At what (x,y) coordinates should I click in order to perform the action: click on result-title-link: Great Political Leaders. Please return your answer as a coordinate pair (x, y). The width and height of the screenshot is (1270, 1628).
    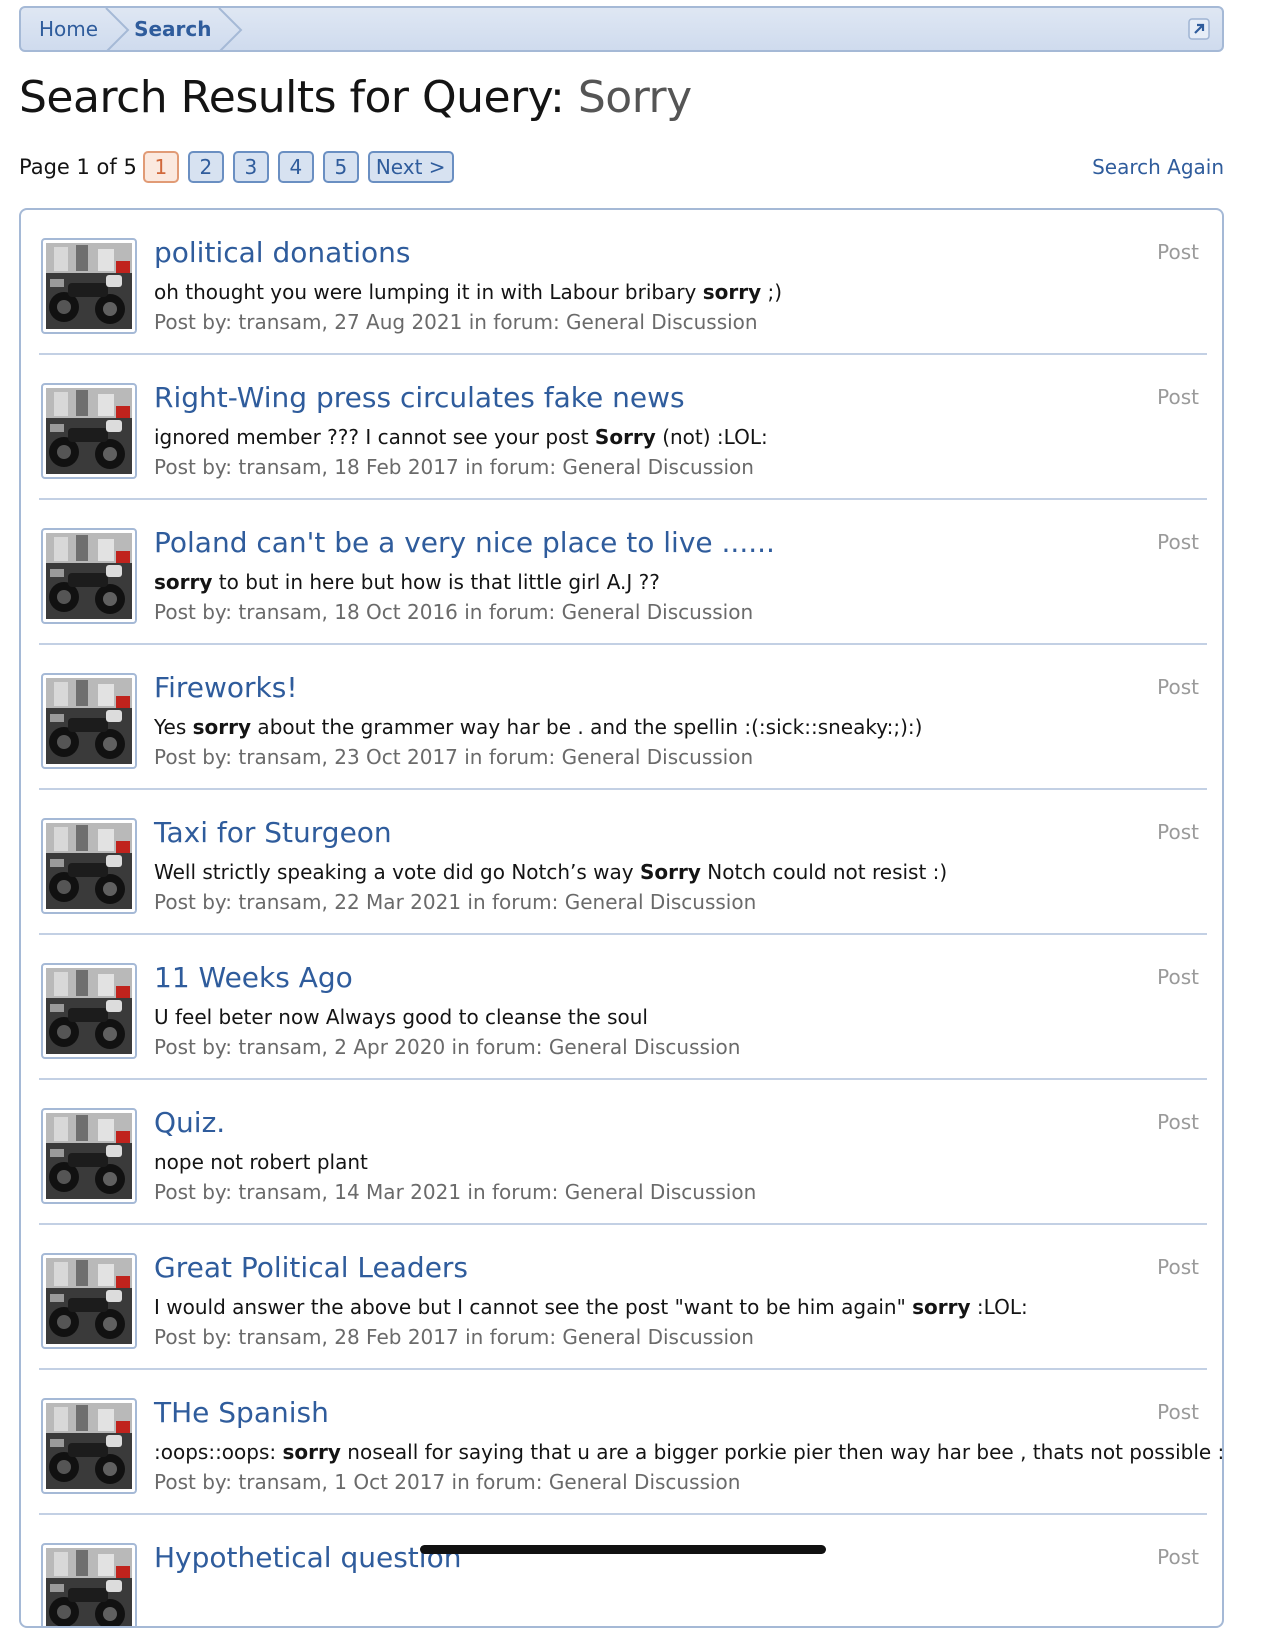
    Looking at the image, I should click on (311, 1267).